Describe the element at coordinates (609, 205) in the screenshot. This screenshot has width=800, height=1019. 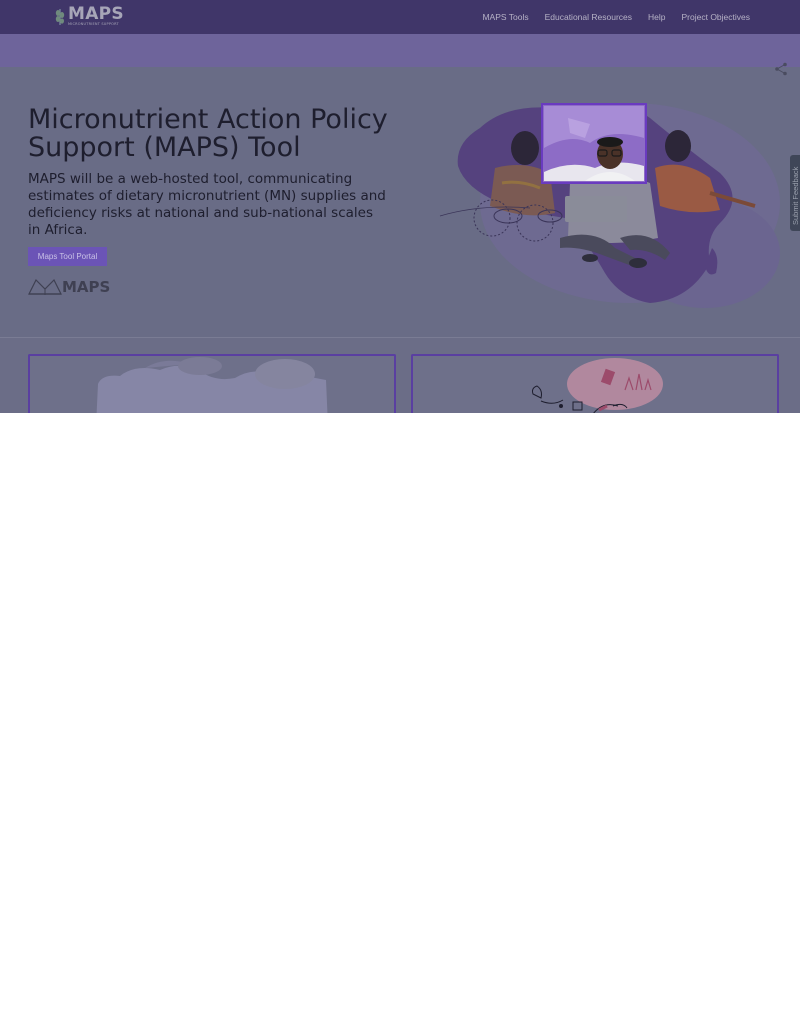
I see `hero-illustration` at that location.